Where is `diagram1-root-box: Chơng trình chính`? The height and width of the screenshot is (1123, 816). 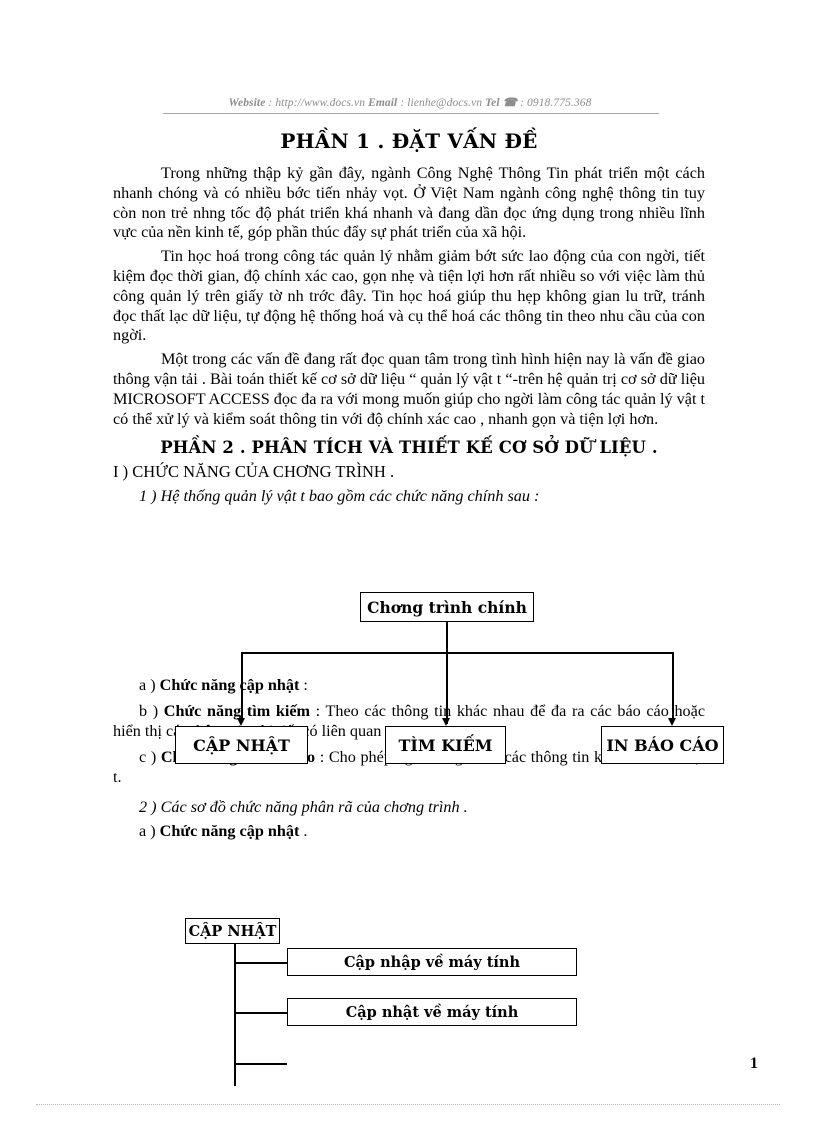 diagram1-root-box: Chơng trình chính is located at coordinates (447, 607).